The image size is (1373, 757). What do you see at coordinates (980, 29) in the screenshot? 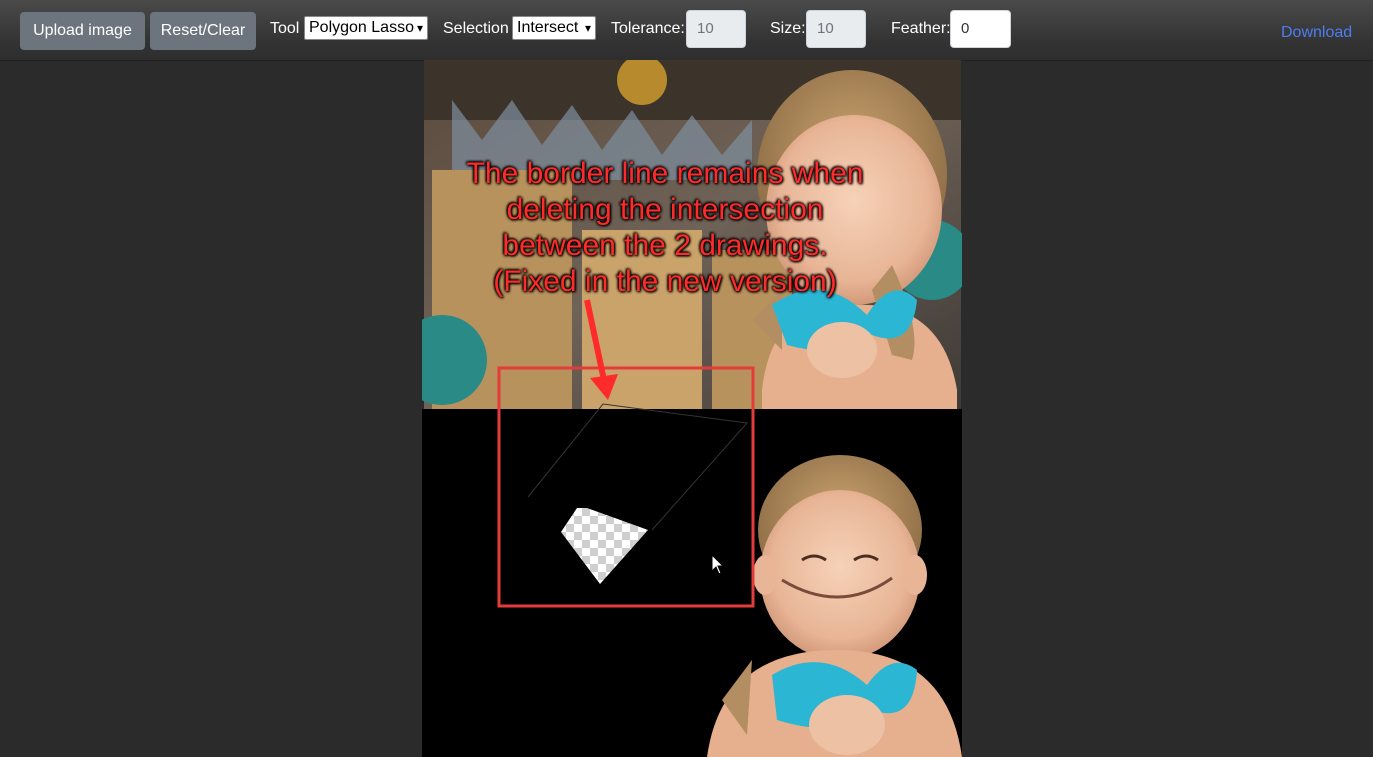
I see `feather-input: 0` at bounding box center [980, 29].